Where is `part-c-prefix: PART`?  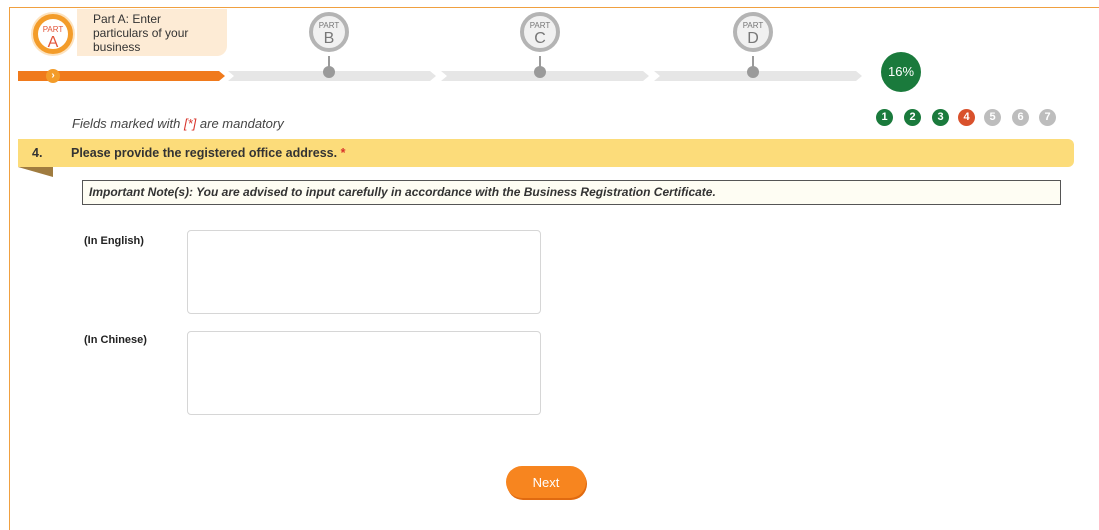
part-c-prefix: PART is located at coordinates (540, 25).